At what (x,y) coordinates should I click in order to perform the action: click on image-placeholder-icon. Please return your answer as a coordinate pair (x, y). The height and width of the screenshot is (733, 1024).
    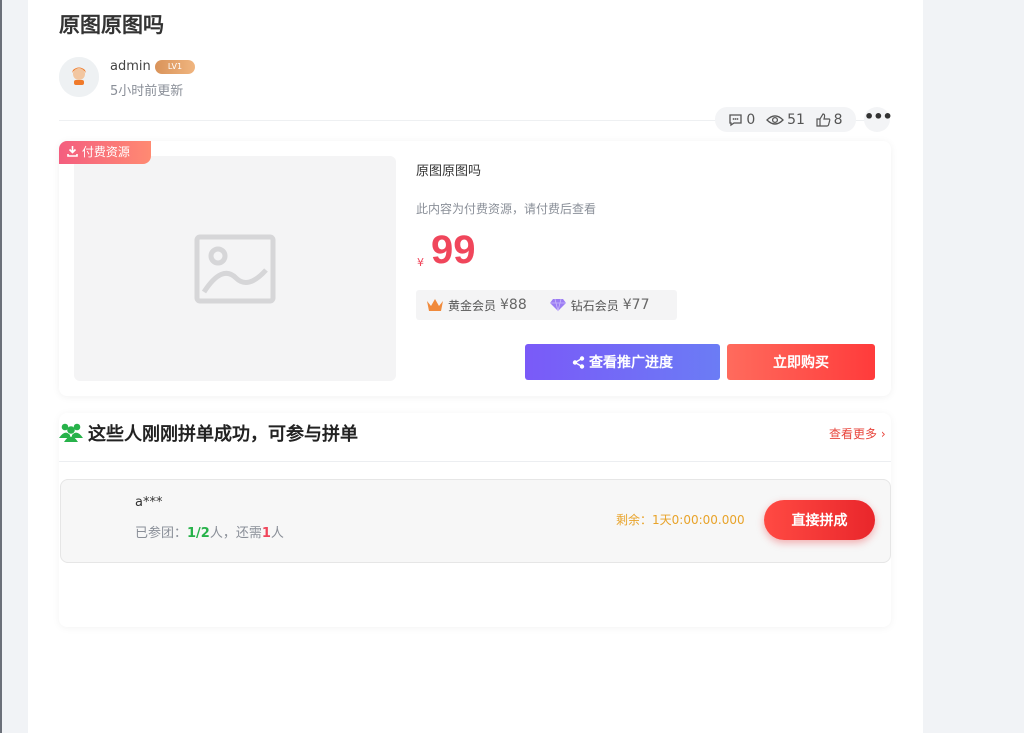
    Looking at the image, I should click on (235, 268).